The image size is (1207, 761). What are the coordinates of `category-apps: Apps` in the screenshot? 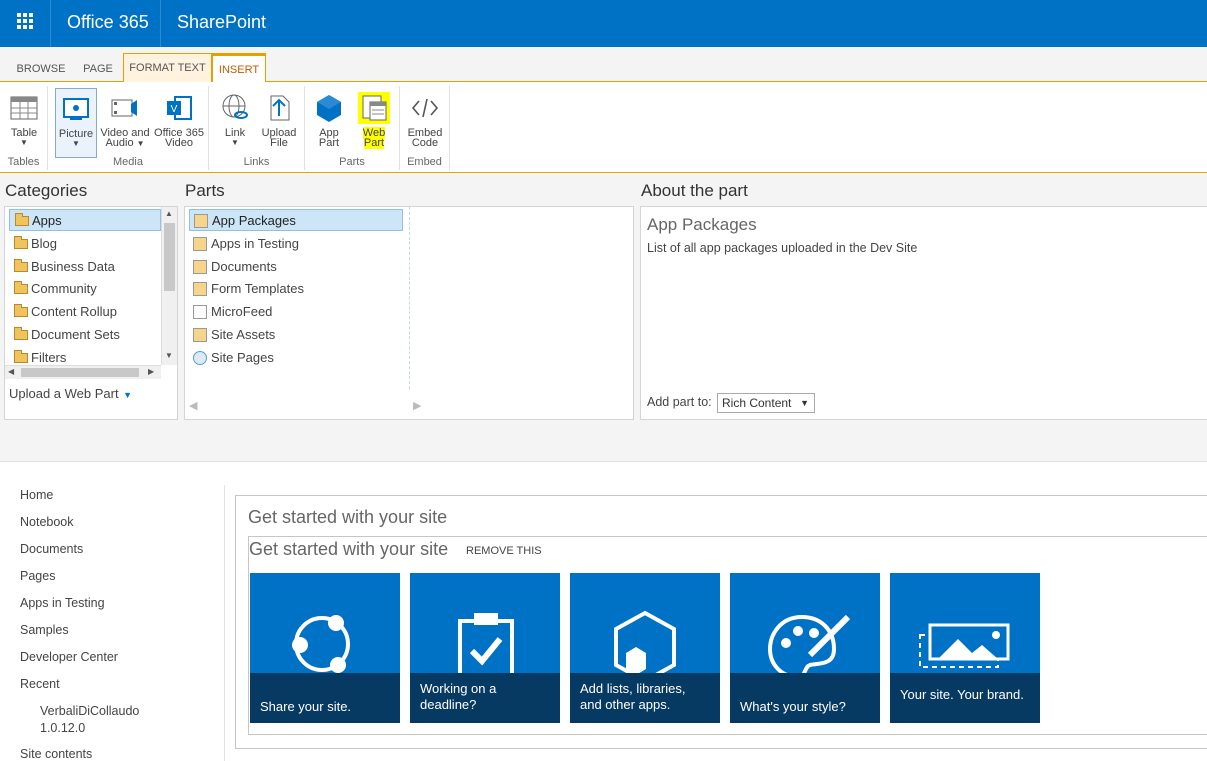 It's located at (85, 220).